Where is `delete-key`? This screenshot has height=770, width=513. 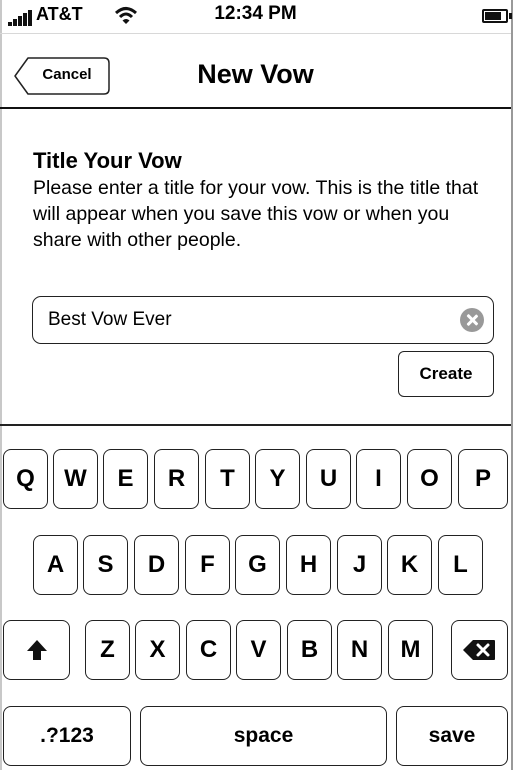 delete-key is located at coordinates (479, 650).